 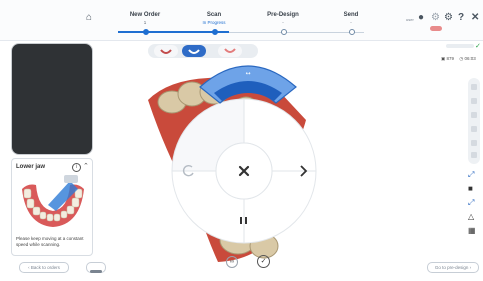 I want to click on info-icon: i, so click(x=76, y=167).